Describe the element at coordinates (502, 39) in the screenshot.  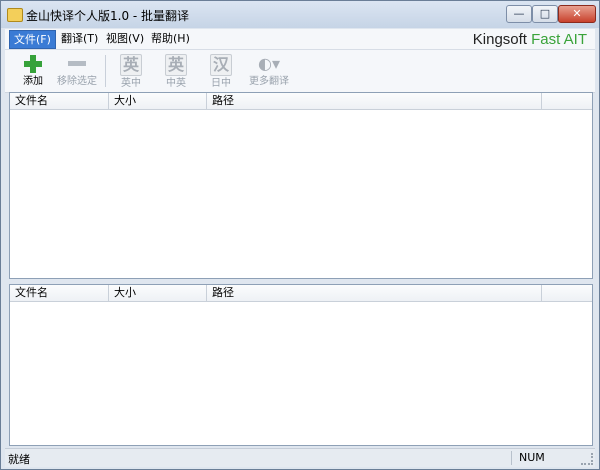
I see `brand-name: Kingsoft` at that location.